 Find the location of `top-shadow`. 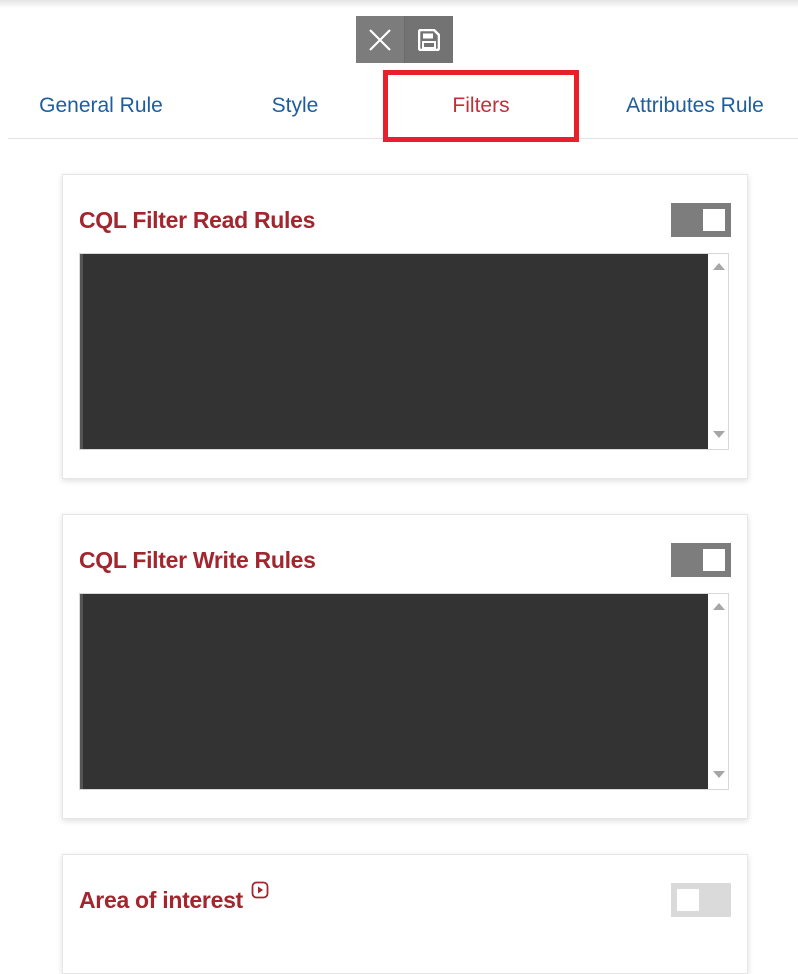

top-shadow is located at coordinates (399, 4).